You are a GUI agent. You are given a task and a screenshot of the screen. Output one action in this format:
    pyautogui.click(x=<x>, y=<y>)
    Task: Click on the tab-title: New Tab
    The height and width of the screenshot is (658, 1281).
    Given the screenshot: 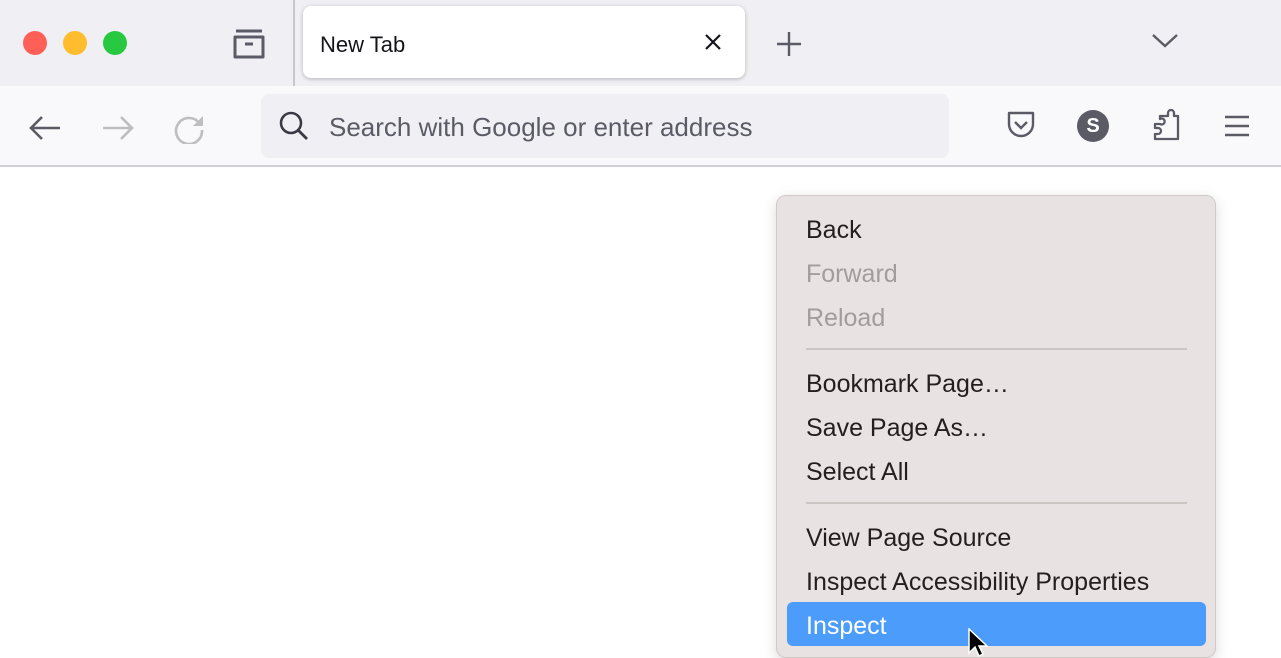 What is the action you would take?
    pyautogui.click(x=363, y=44)
    